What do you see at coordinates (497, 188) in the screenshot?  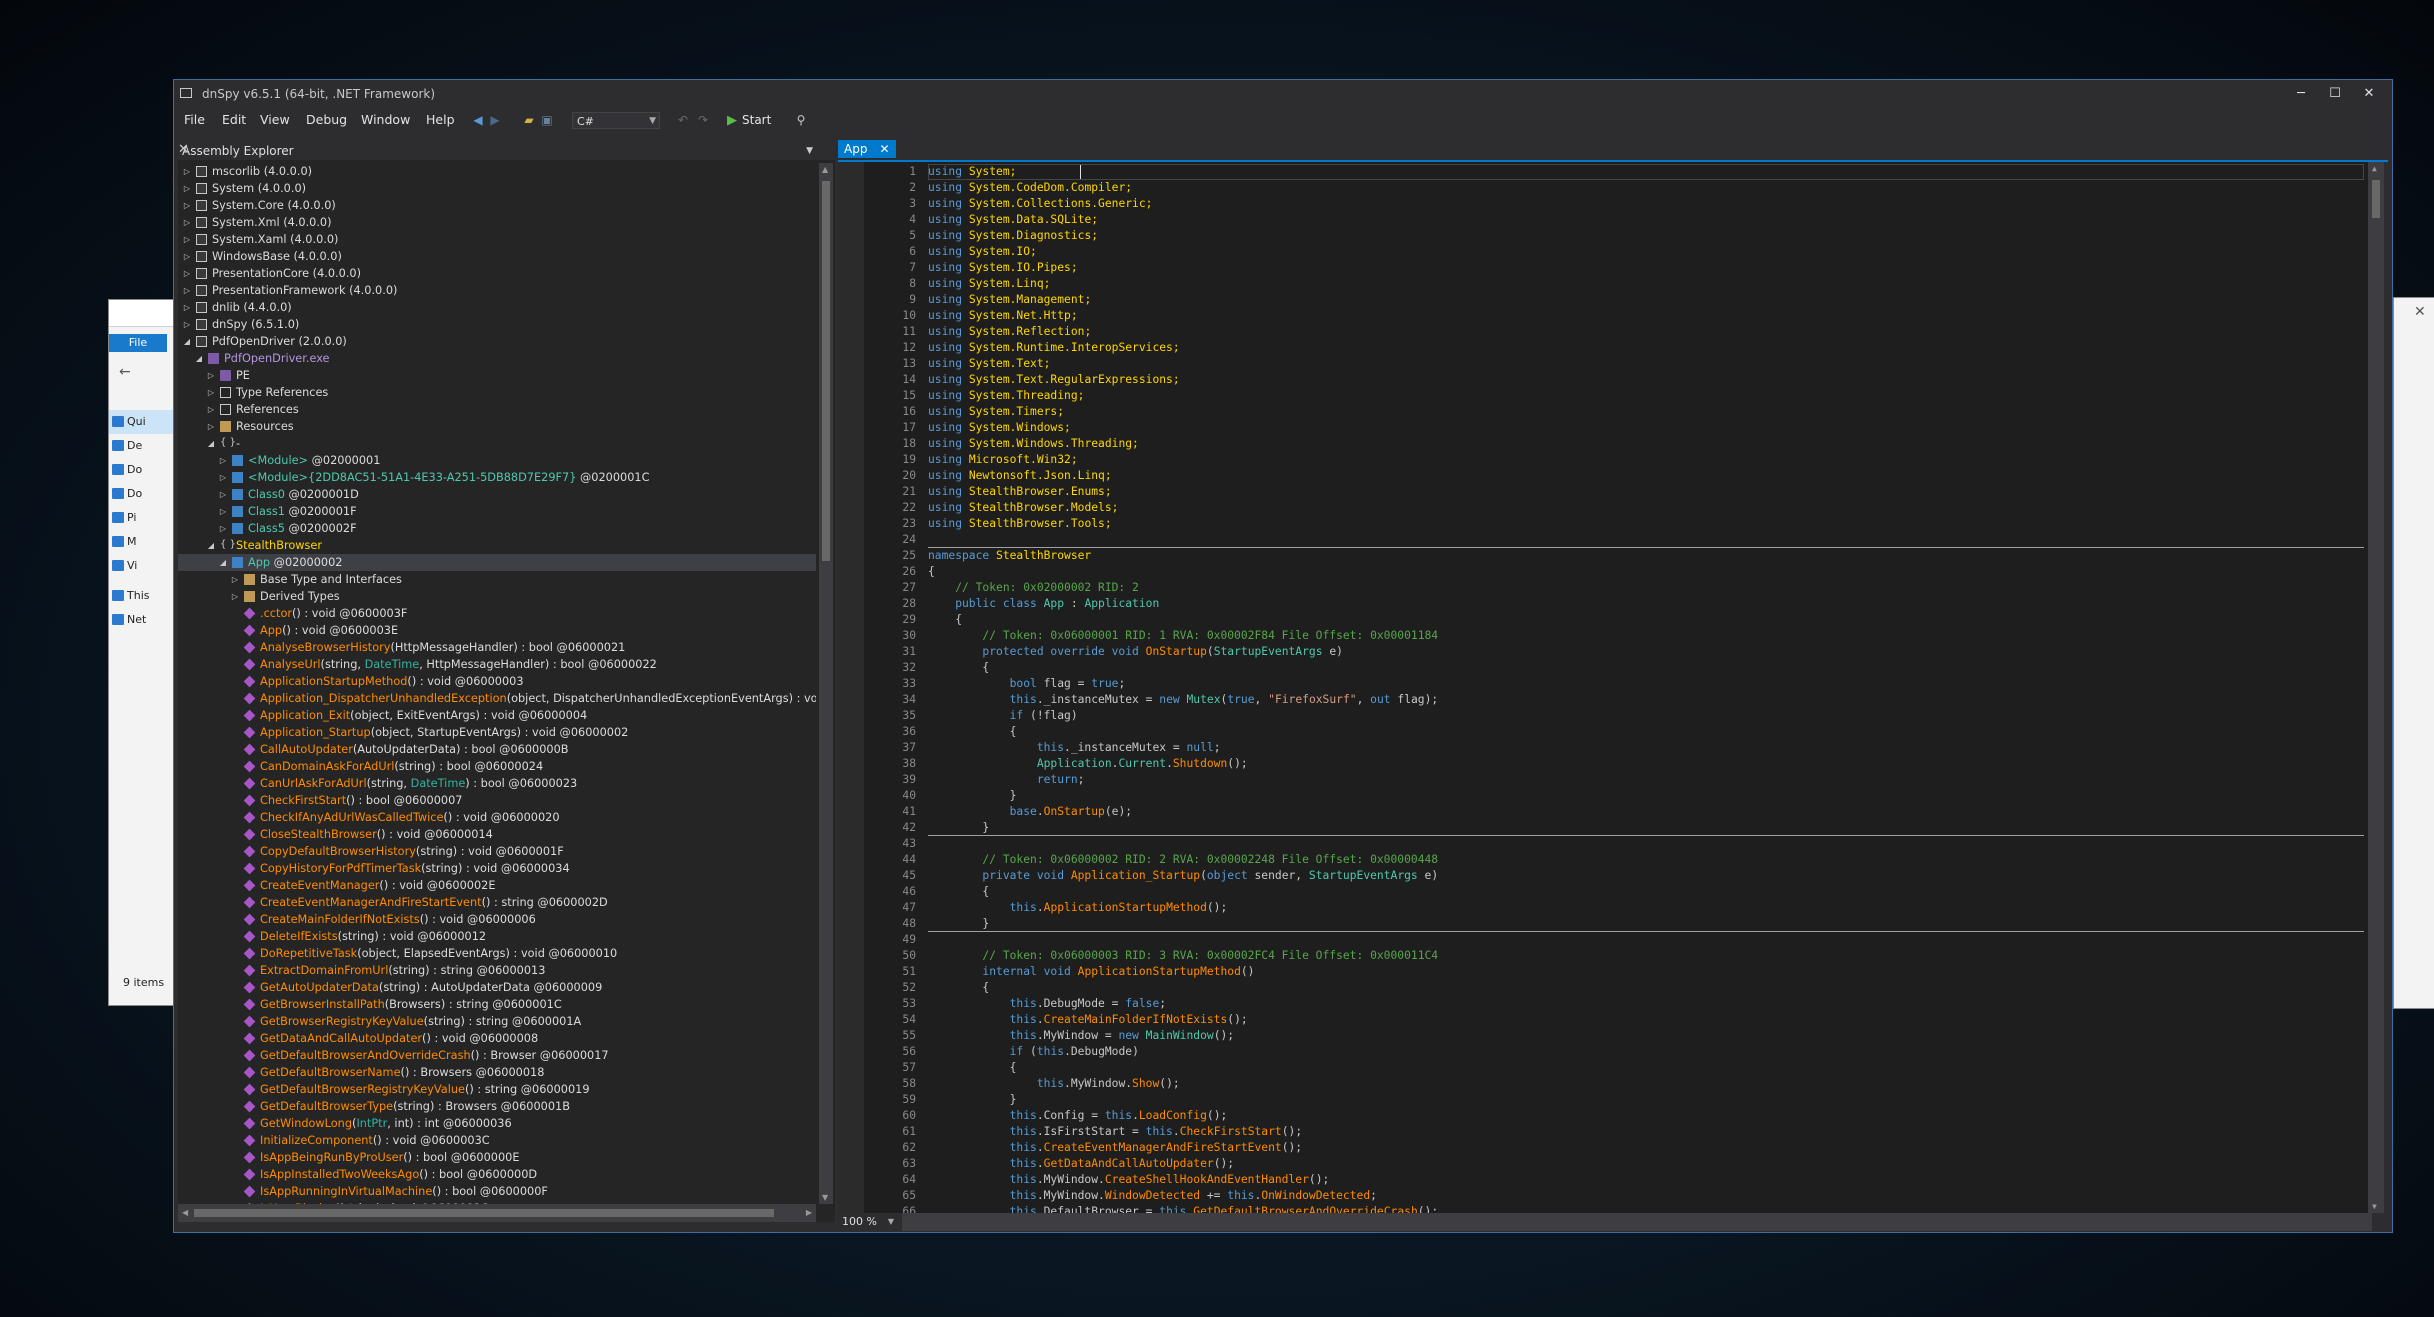 I see `tree-node: ▷ System (4.0.0.0)` at bounding box center [497, 188].